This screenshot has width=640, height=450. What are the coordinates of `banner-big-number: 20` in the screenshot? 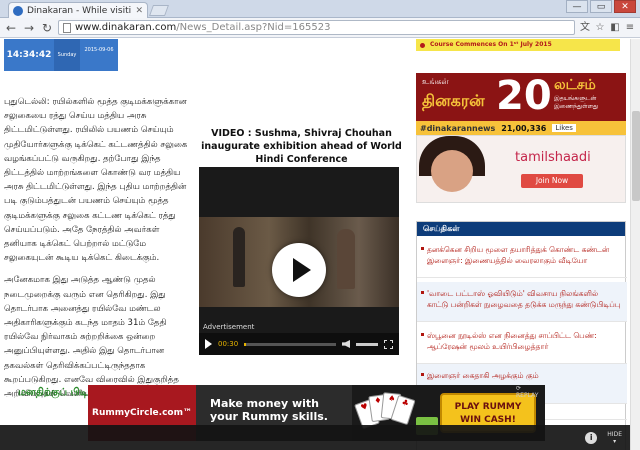 It's located at (524, 96).